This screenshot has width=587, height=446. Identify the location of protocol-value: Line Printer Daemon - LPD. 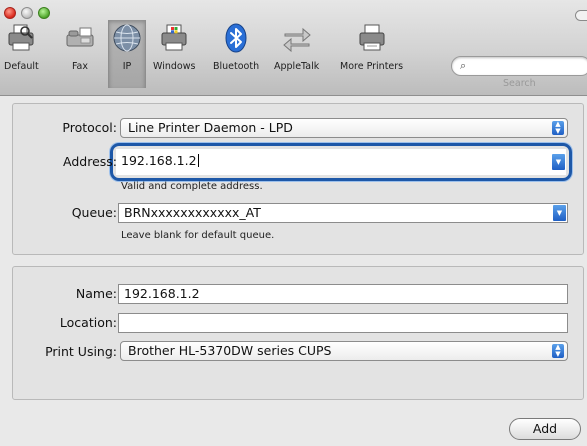
(210, 127).